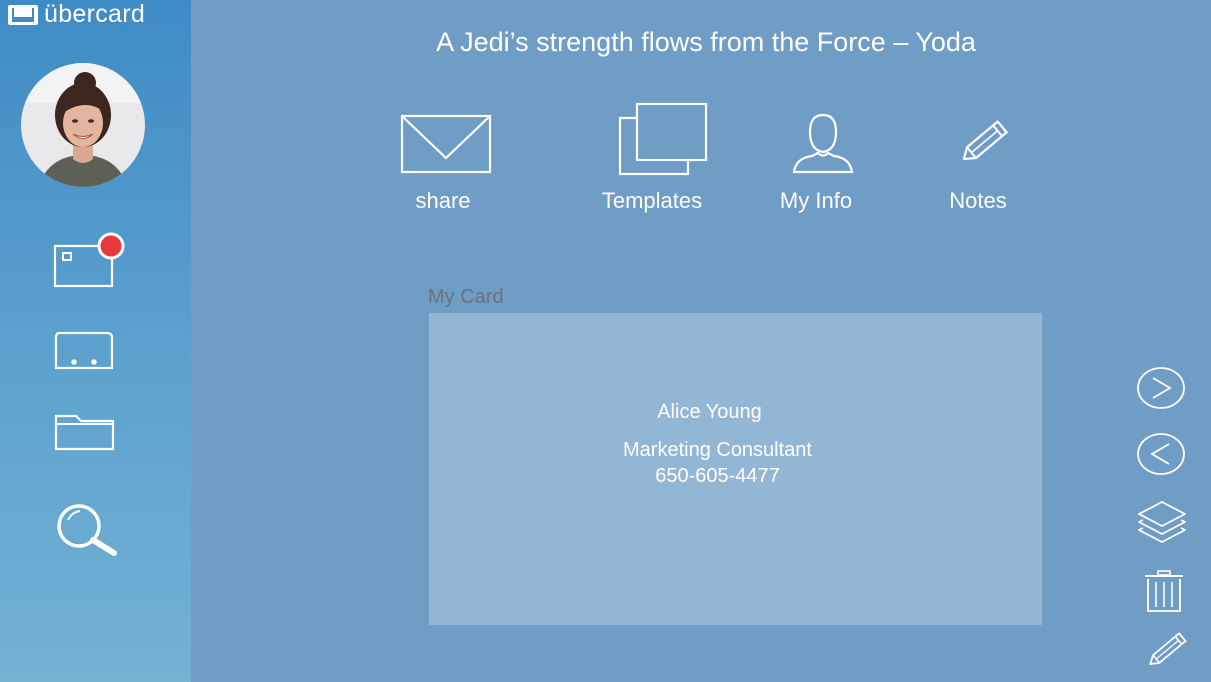  What do you see at coordinates (466, 297) in the screenshot?
I see `card-caption: My Card` at bounding box center [466, 297].